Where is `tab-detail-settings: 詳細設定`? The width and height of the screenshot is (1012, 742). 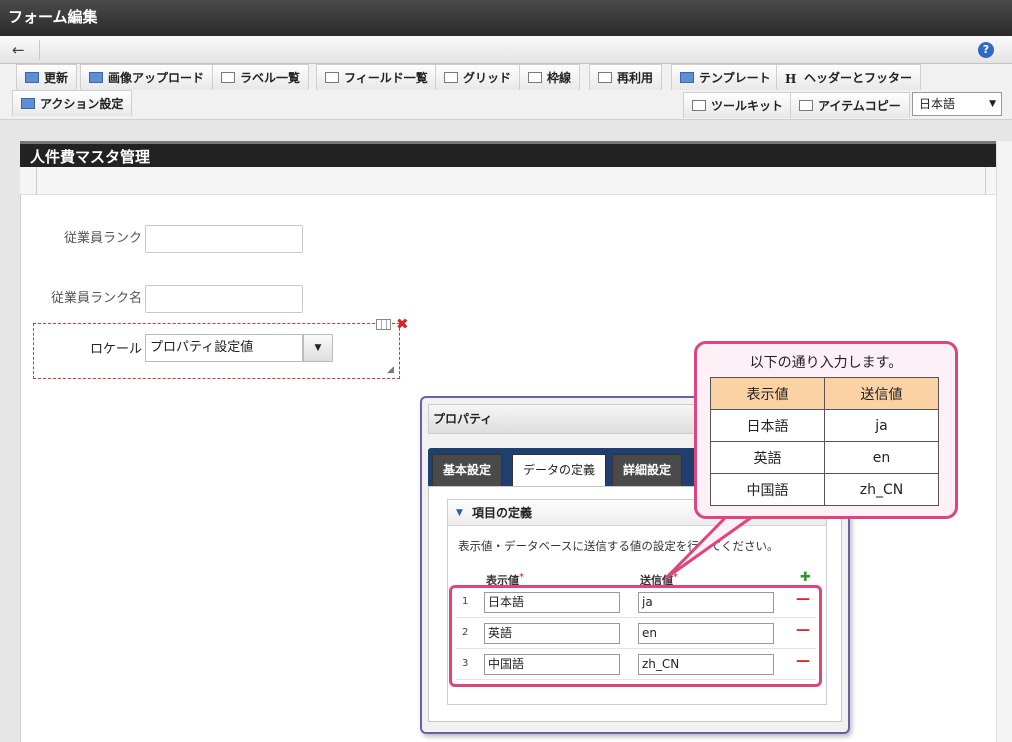
tab-detail-settings: 詳細設定 is located at coordinates (647, 470).